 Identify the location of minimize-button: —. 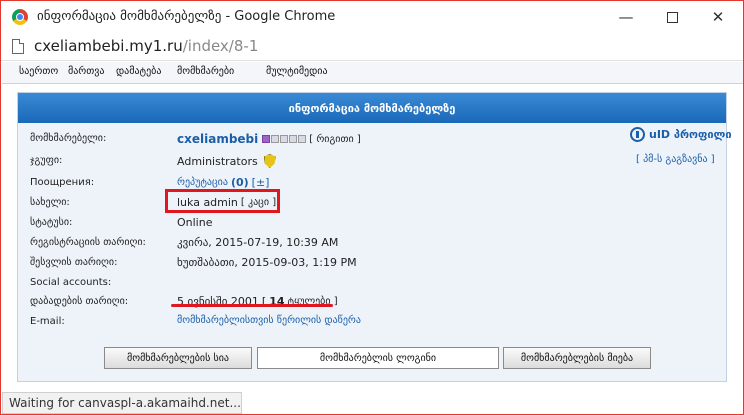
(626, 17).